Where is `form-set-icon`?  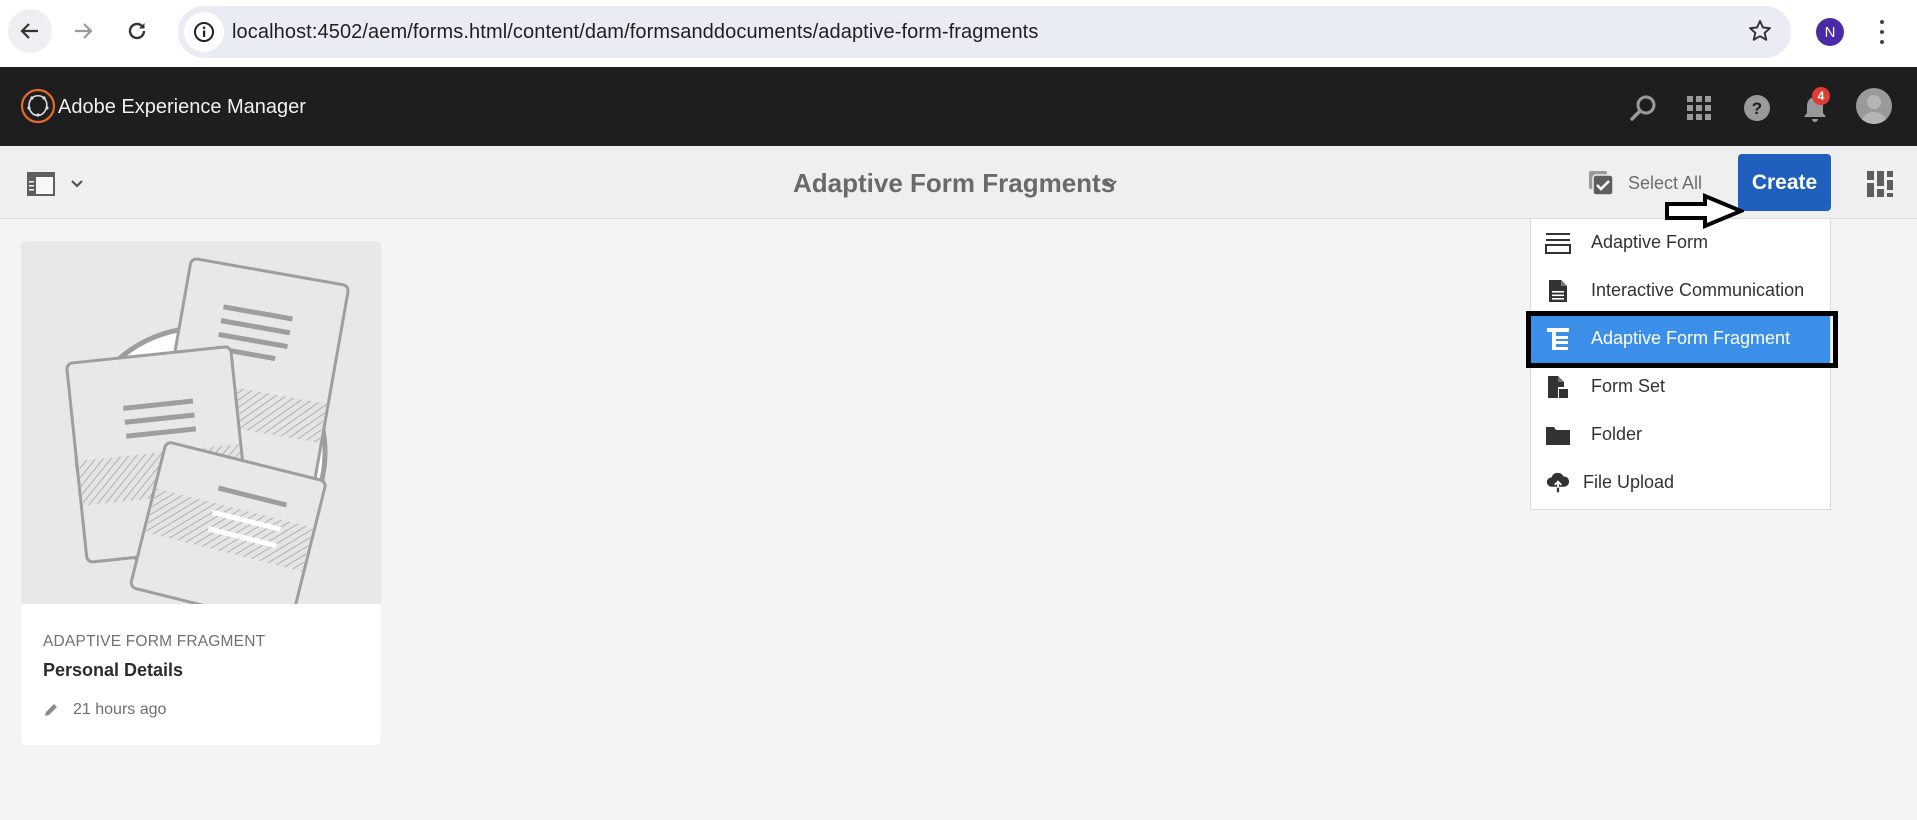 form-set-icon is located at coordinates (1558, 387).